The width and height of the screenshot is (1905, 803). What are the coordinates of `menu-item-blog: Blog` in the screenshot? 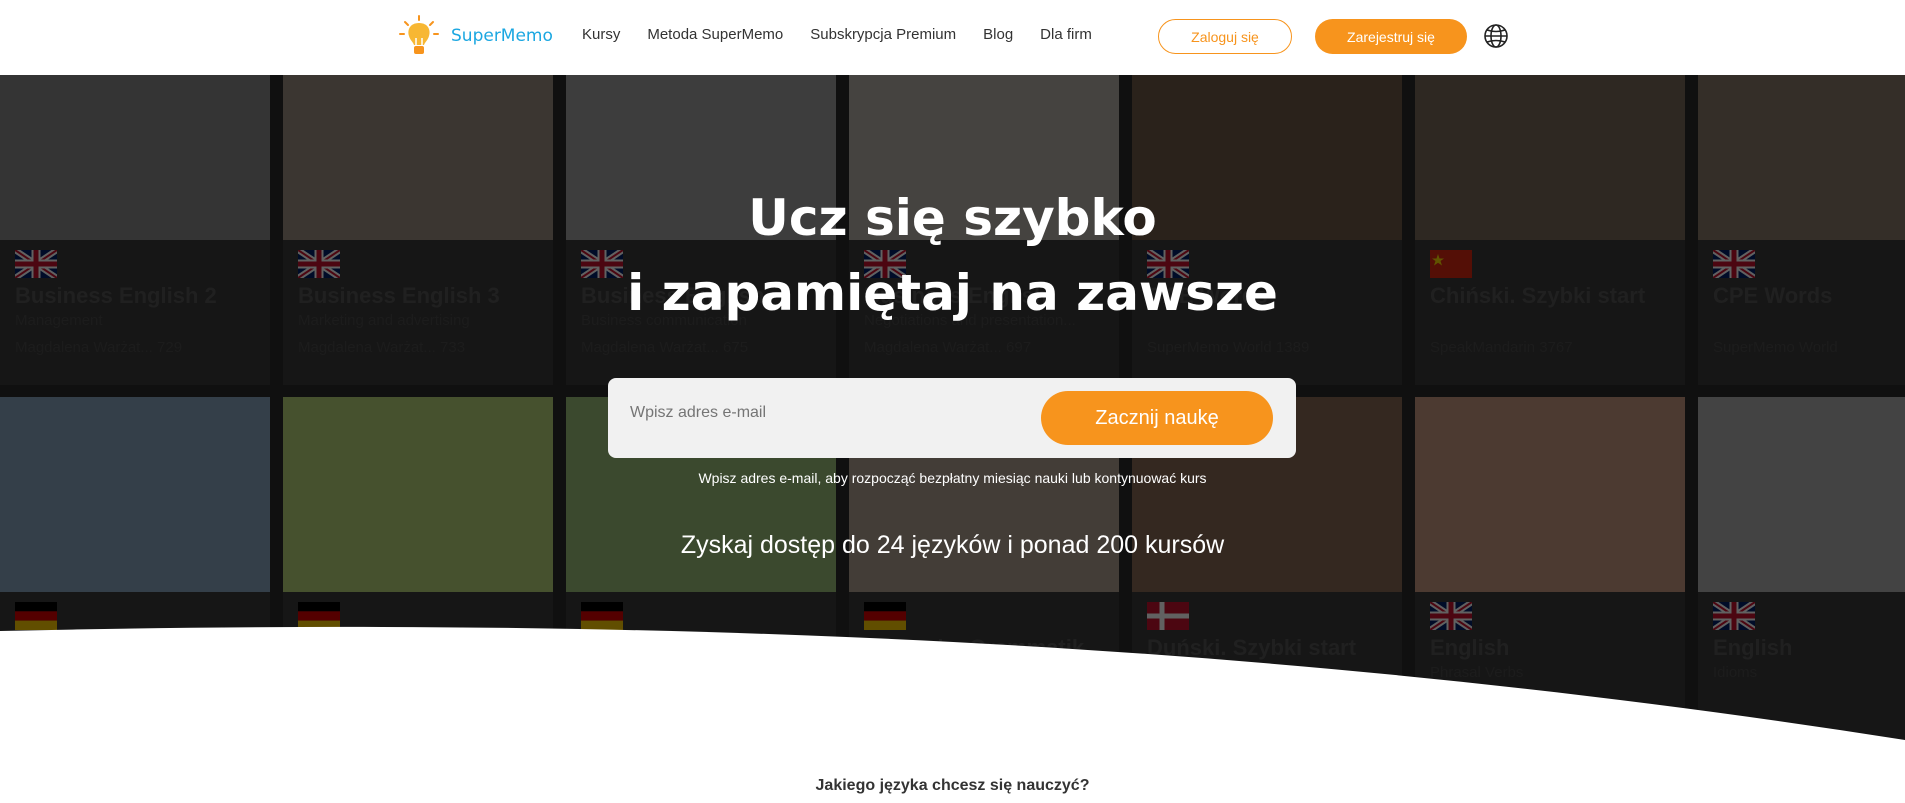 It's located at (998, 34).